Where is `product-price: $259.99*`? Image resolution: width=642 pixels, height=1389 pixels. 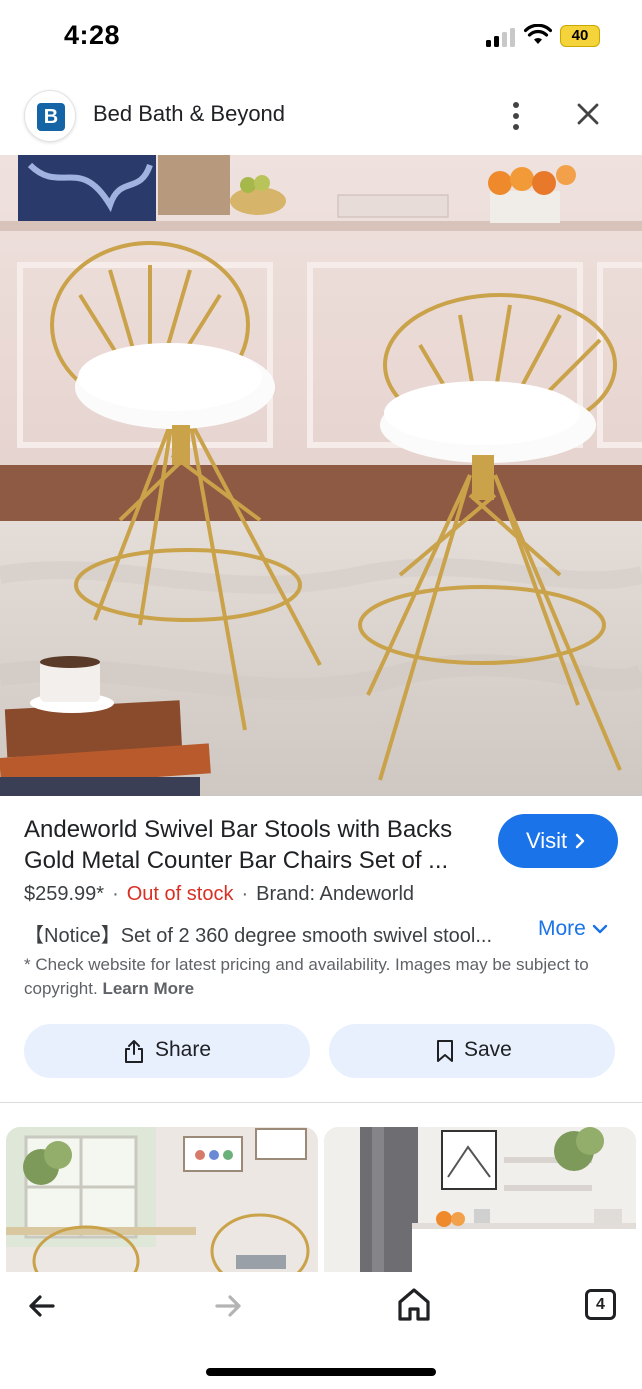
product-price: $259.99* is located at coordinates (64, 894).